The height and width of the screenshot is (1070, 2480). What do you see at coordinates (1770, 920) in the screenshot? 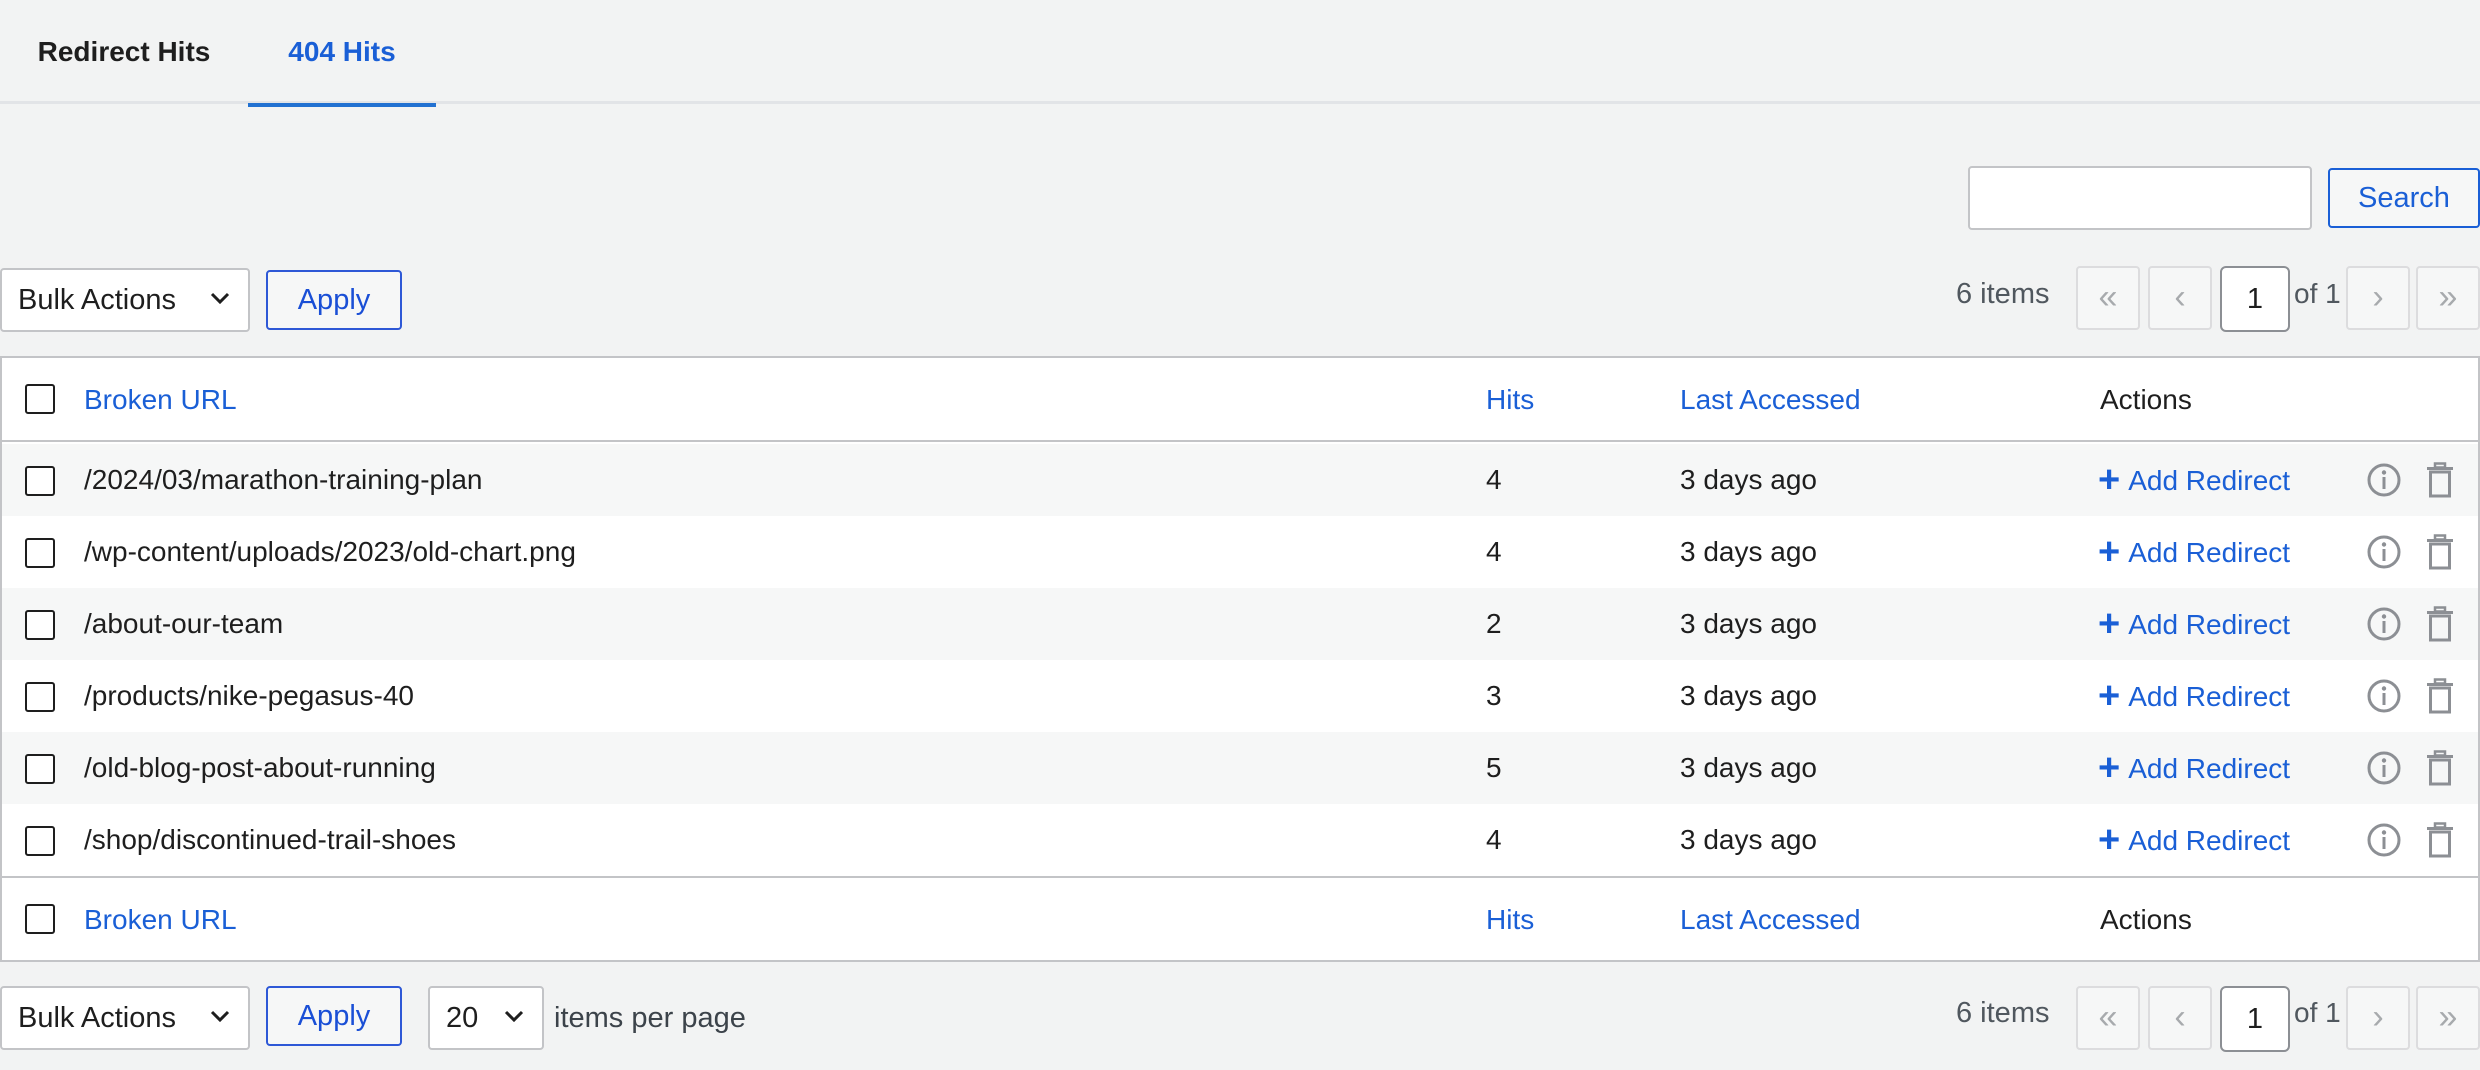
I see `column-footer-last-accessed: Last Accessed` at bounding box center [1770, 920].